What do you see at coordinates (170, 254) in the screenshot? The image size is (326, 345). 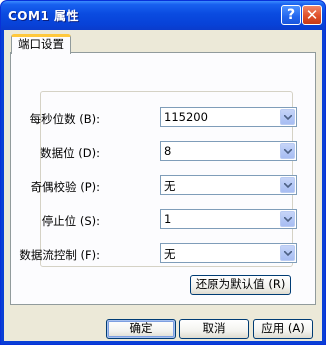 I see `flow-control-value: 无` at bounding box center [170, 254].